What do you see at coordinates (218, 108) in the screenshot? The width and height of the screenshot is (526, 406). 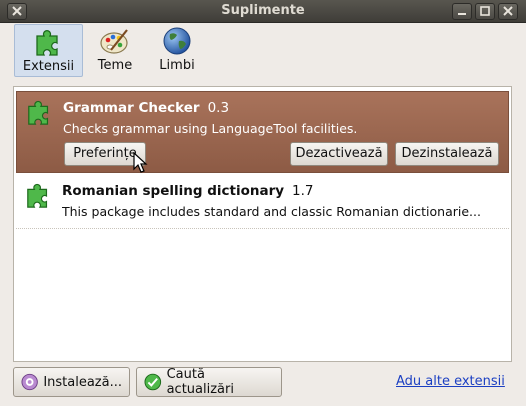 I see `extension-version: 0.3` at bounding box center [218, 108].